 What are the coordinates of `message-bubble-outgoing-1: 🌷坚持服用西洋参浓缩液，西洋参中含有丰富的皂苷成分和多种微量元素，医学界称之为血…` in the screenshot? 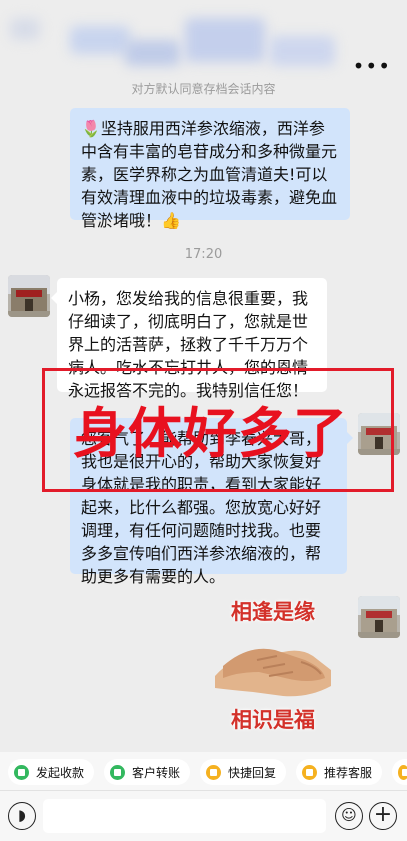 It's located at (210, 169).